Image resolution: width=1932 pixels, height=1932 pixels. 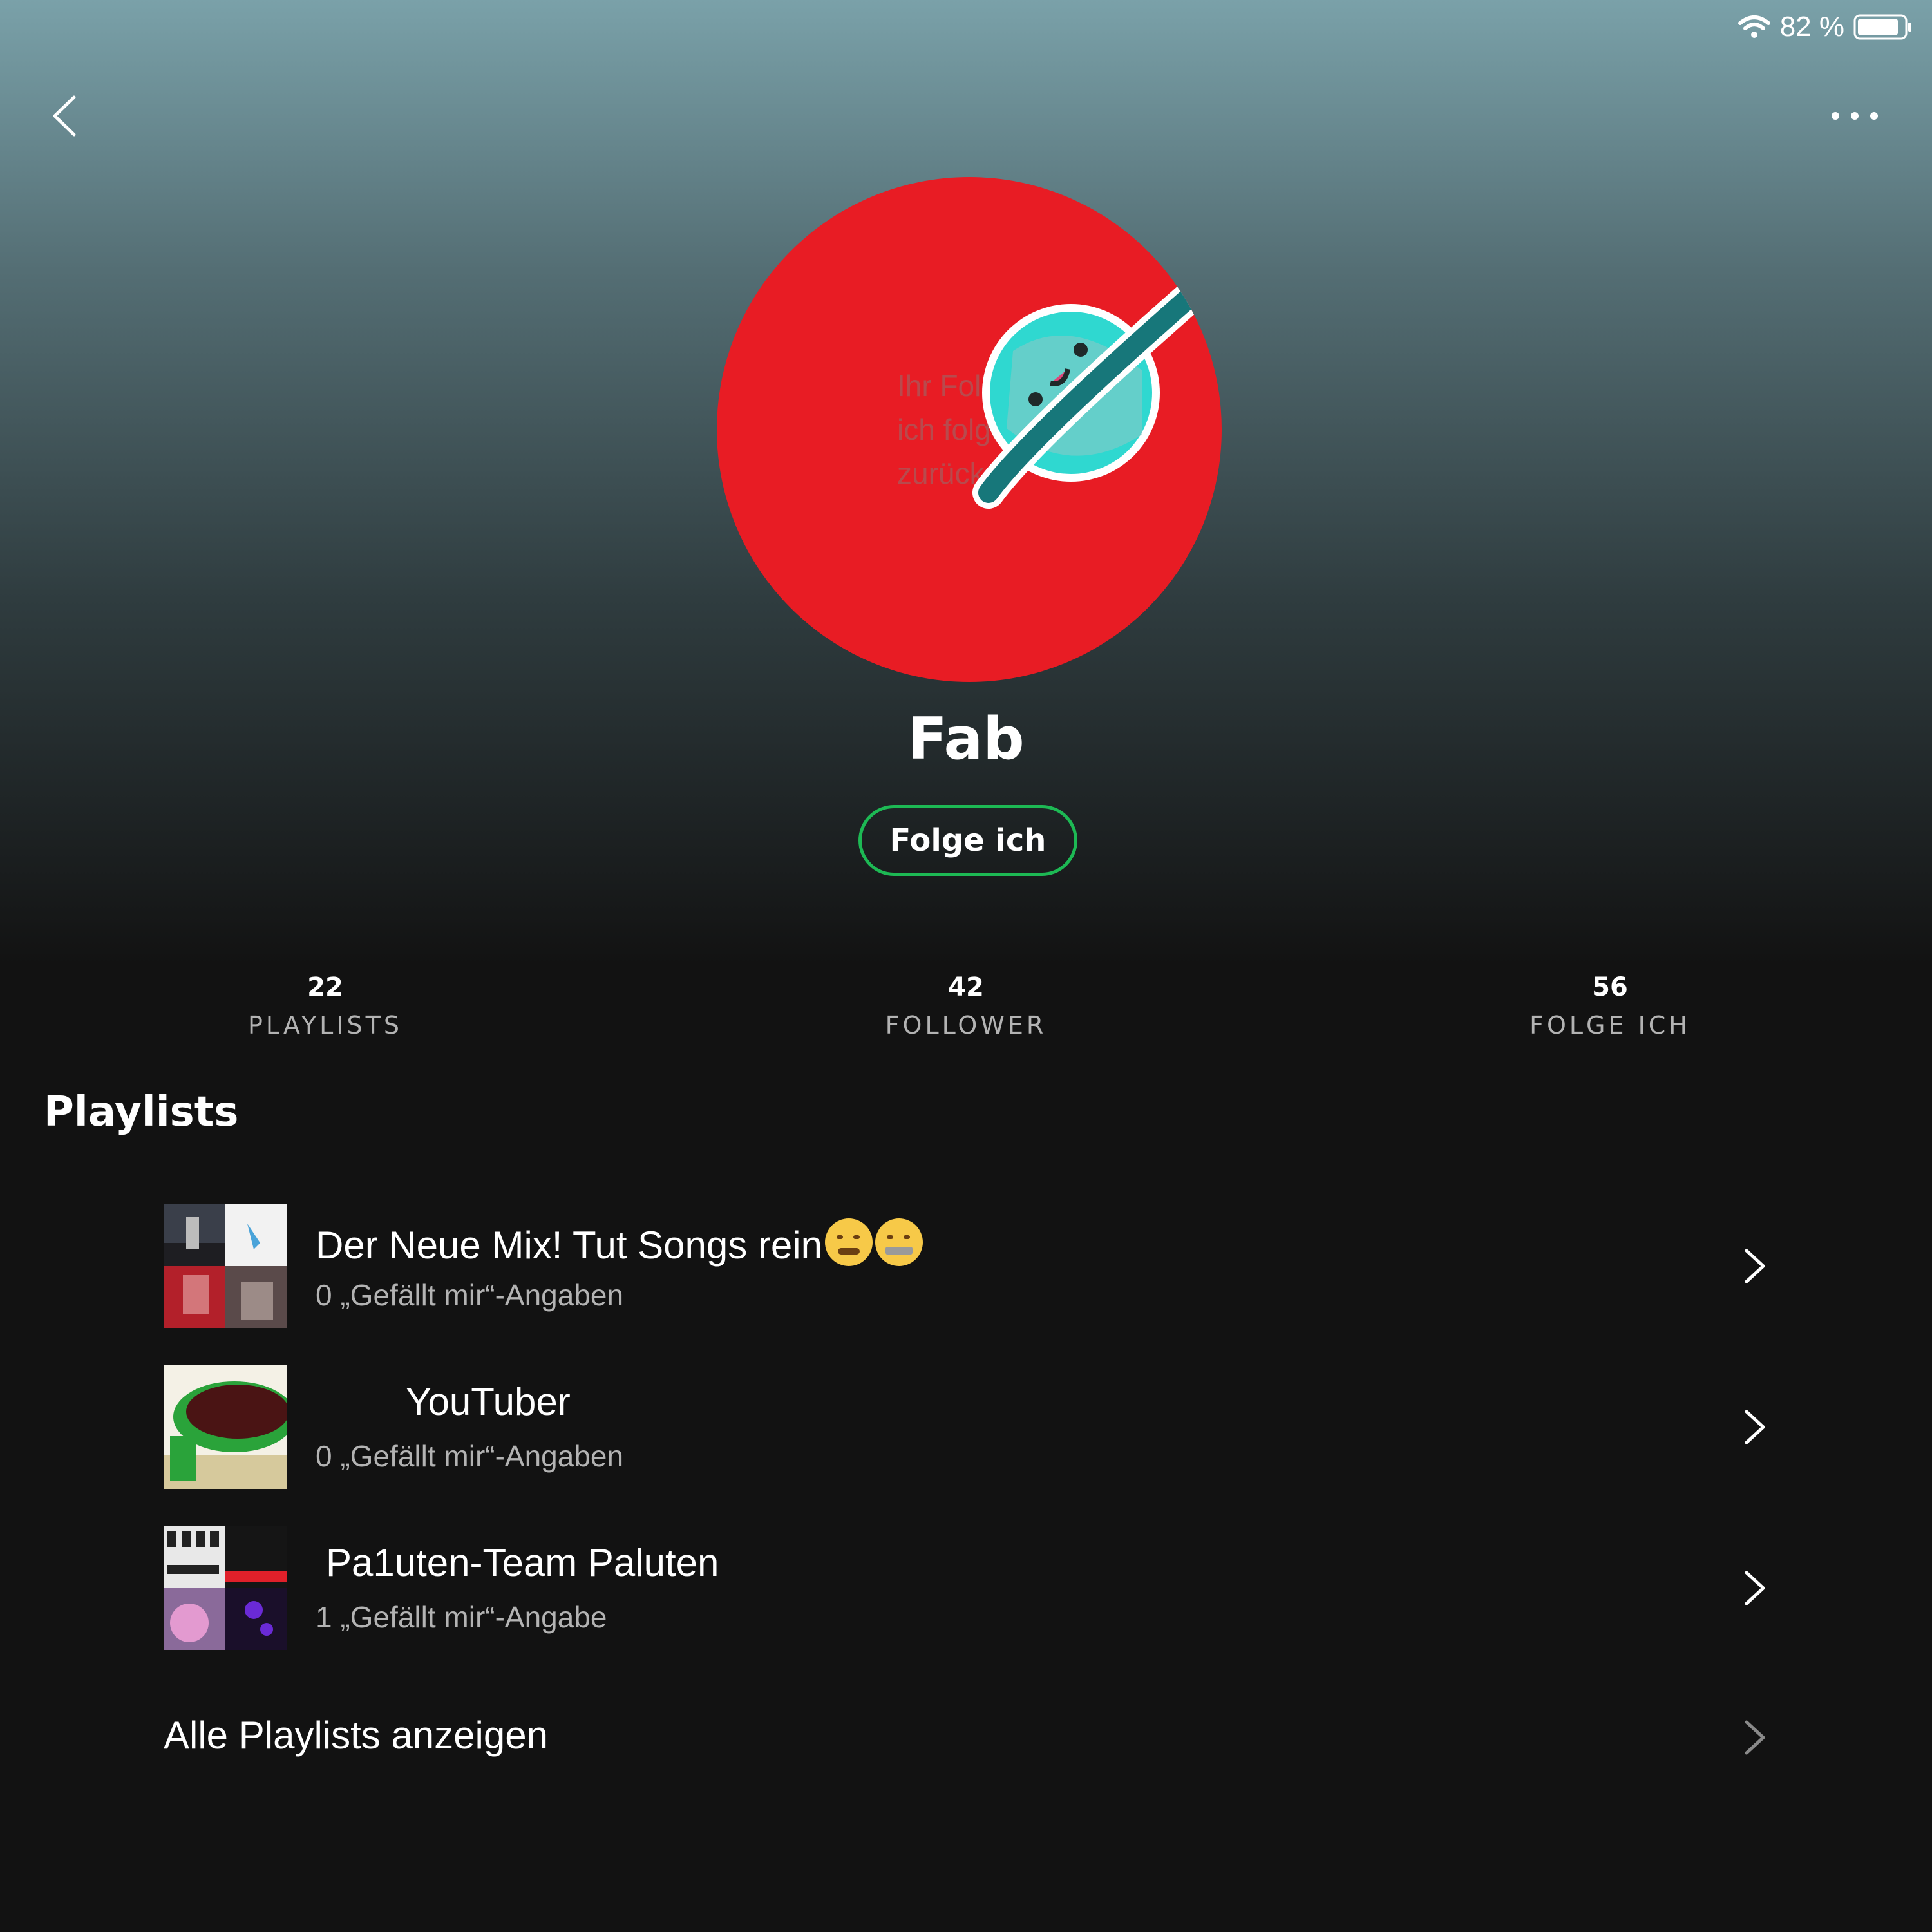 What do you see at coordinates (1610, 1006) in the screenshot?
I see `stat-following: 56 FOLGE ICH` at bounding box center [1610, 1006].